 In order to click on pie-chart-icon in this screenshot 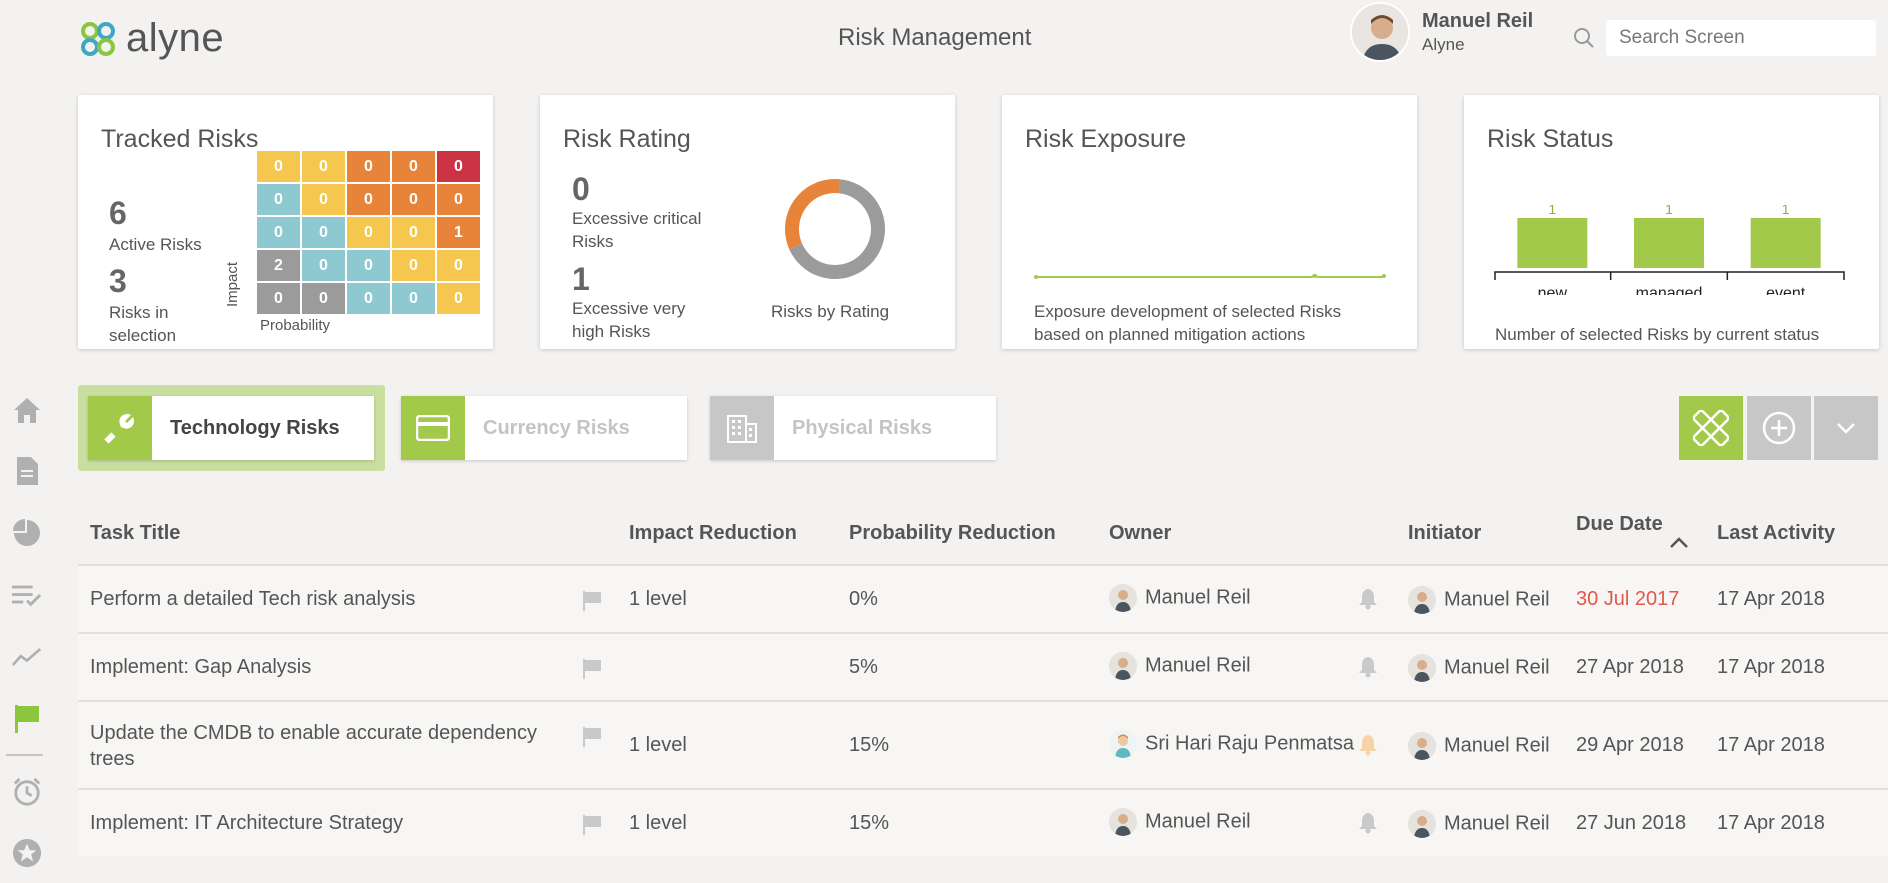, I will do `click(27, 533)`.